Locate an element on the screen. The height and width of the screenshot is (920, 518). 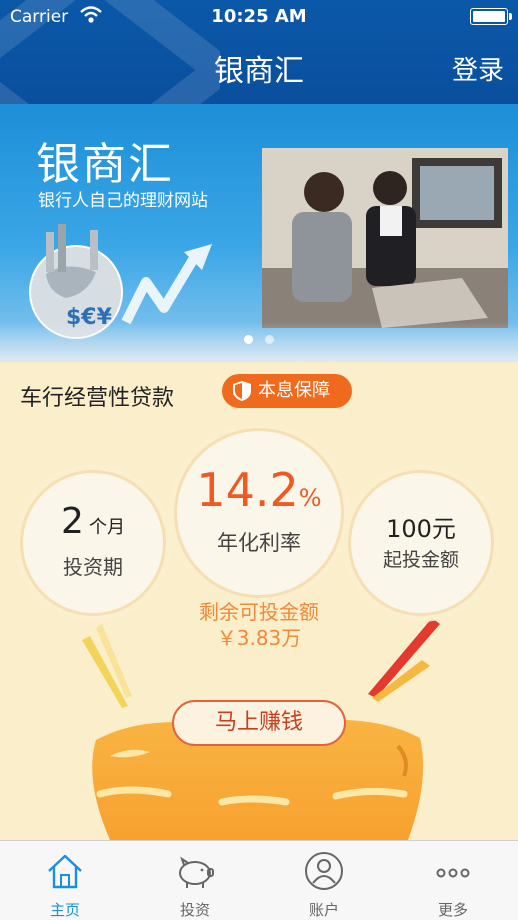
tab-invest: 投资 is located at coordinates (195, 880).